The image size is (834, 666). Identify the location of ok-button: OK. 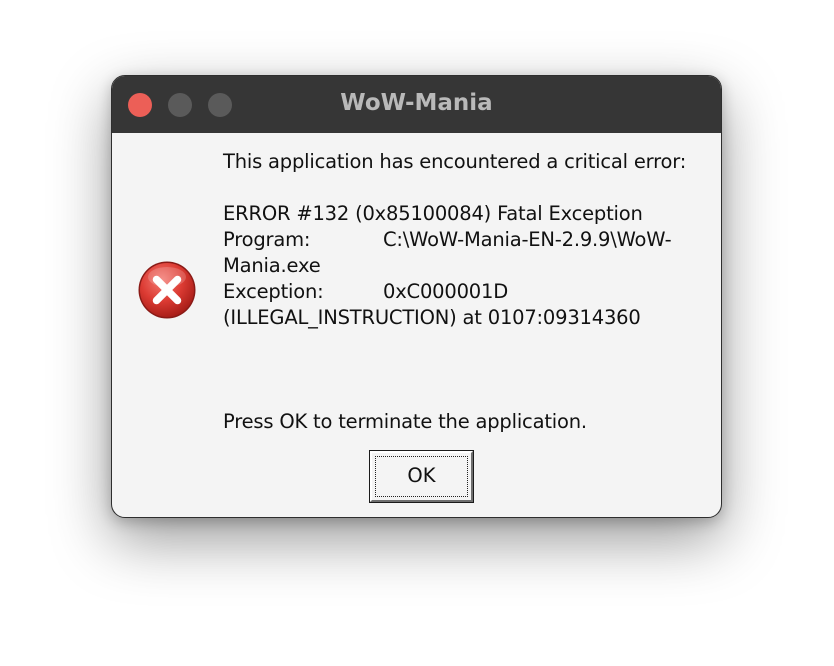
(421, 476).